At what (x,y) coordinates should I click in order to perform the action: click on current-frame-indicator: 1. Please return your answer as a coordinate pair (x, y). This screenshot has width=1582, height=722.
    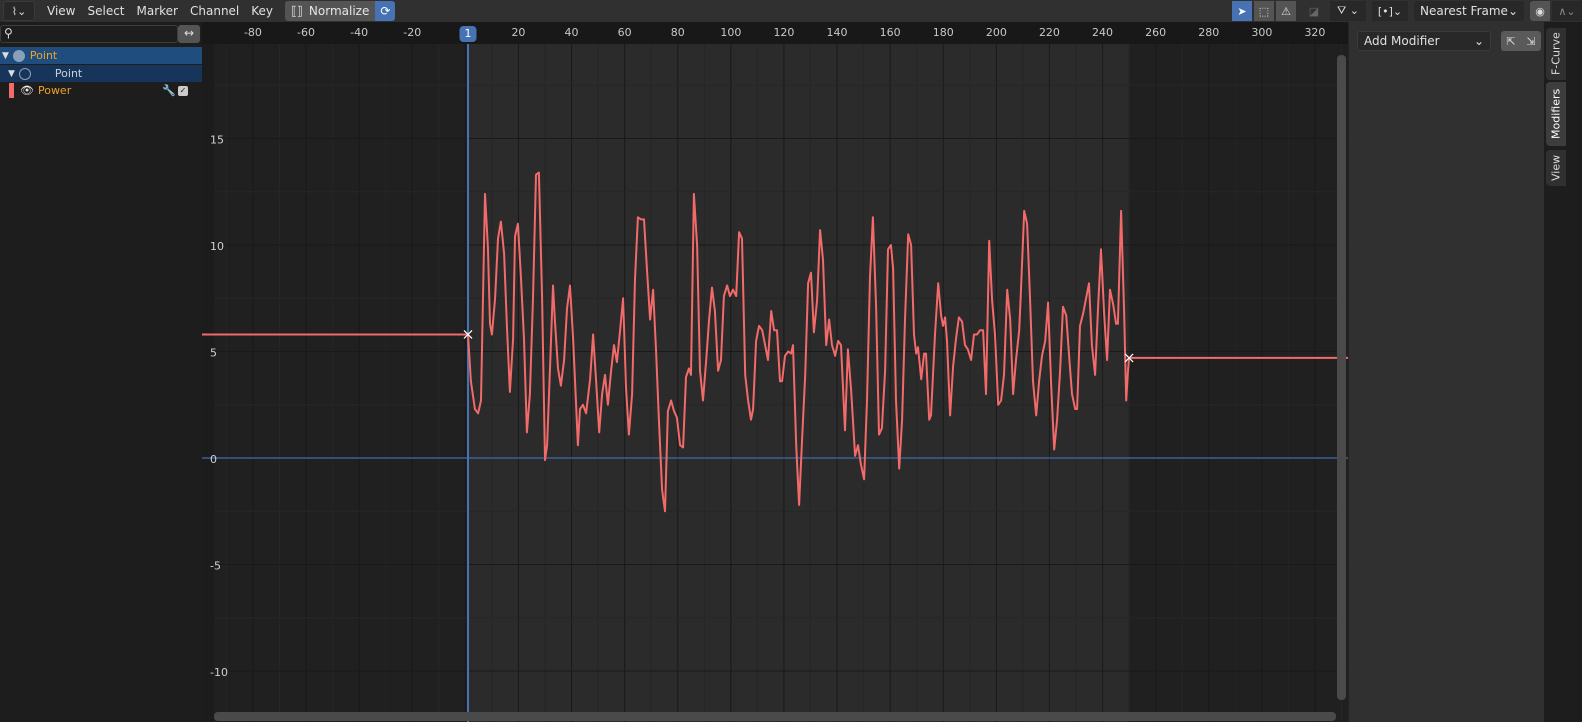
    Looking at the image, I should click on (468, 34).